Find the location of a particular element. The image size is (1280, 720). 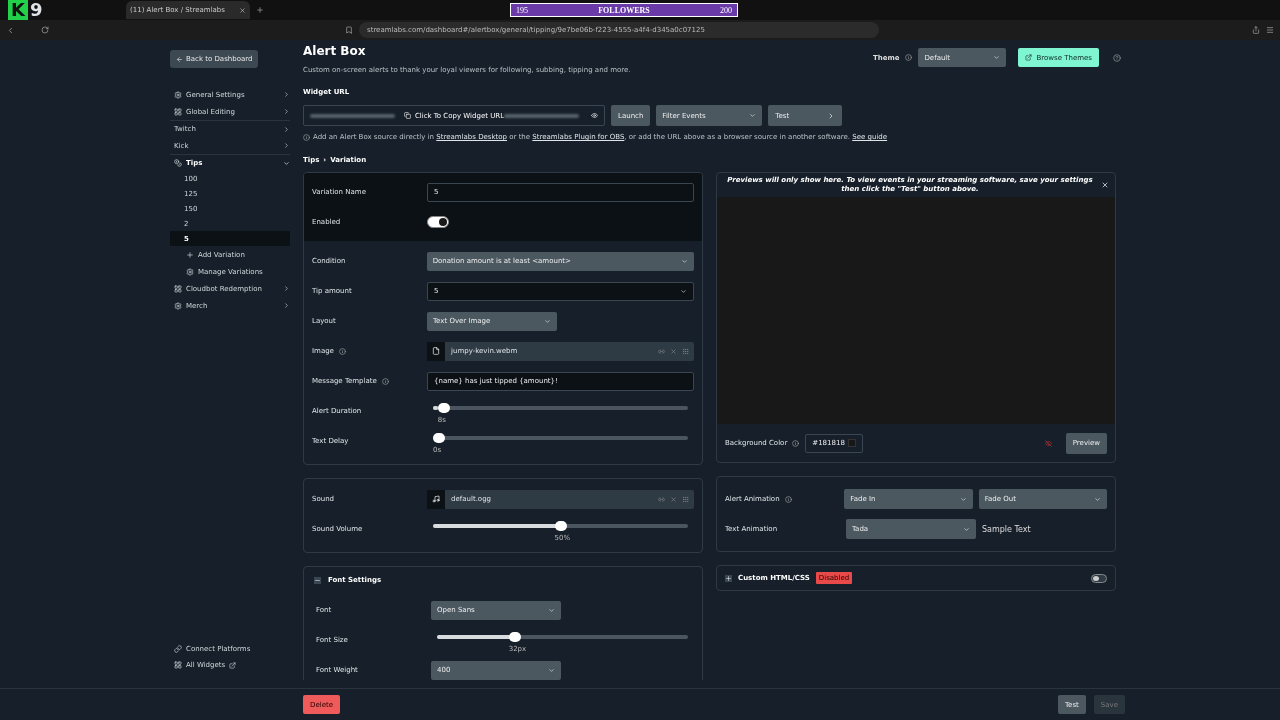

sample-text: Sample Text is located at coordinates (1006, 529).